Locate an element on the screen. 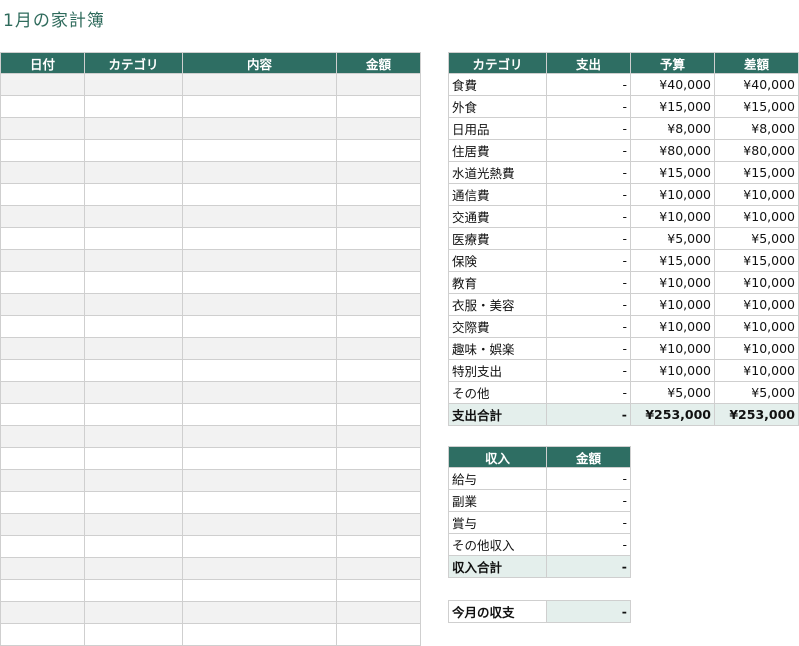 The image size is (799, 646). budget-total-diff: ¥253,000 is located at coordinates (756, 414).